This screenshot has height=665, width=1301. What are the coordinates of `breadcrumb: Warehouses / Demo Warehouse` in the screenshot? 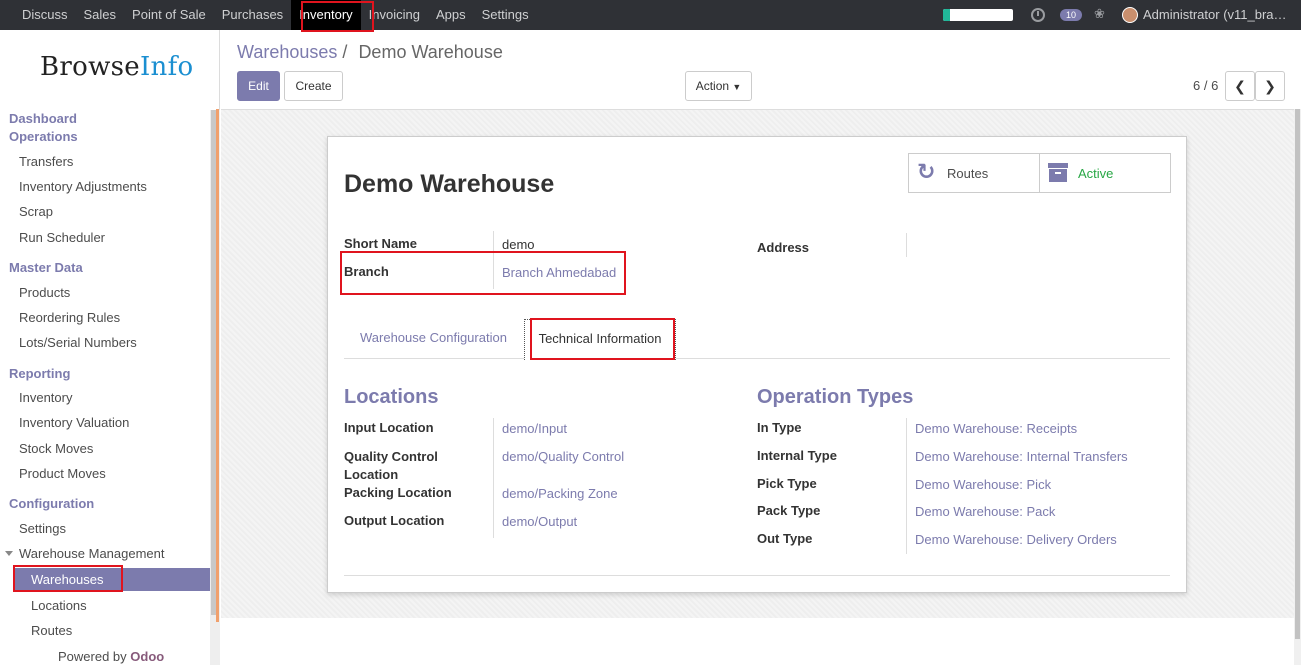 It's located at (370, 52).